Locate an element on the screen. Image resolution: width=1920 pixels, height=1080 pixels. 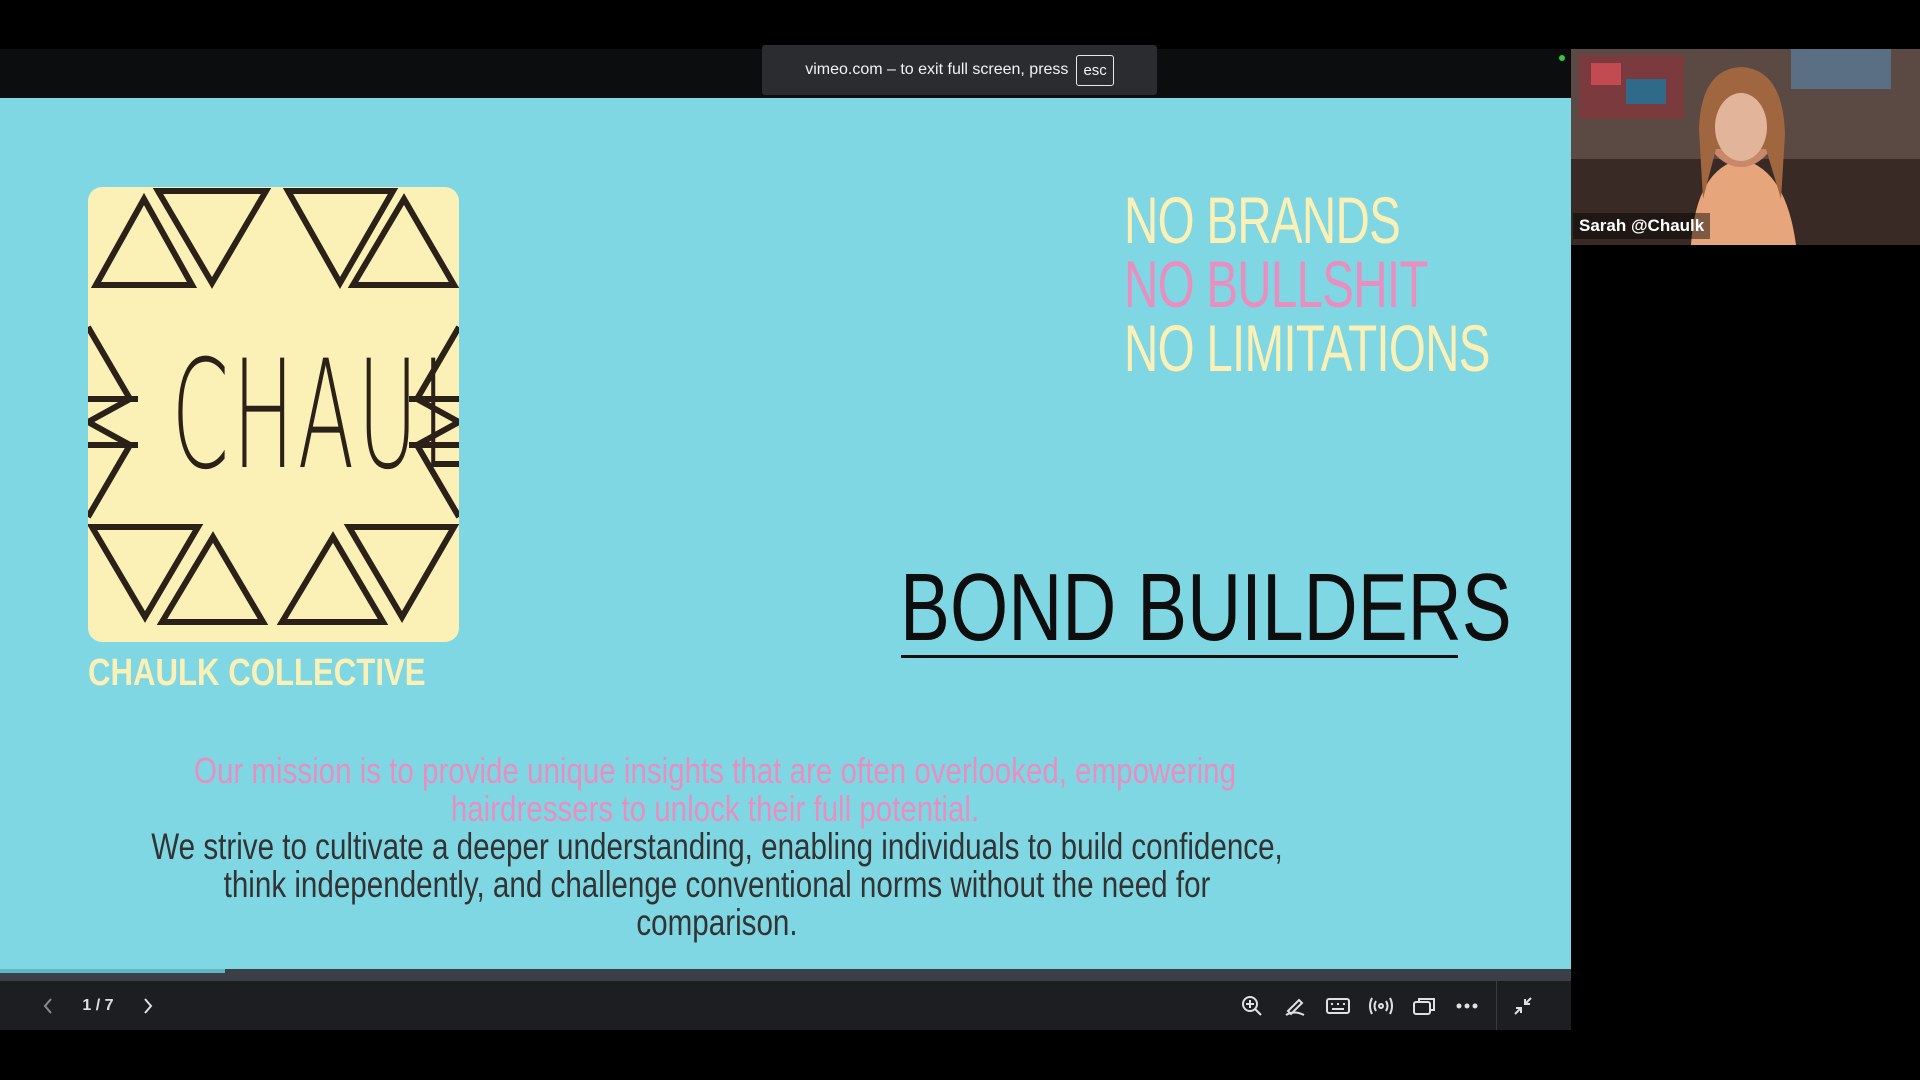
more-icon is located at coordinates (1467, 1005).